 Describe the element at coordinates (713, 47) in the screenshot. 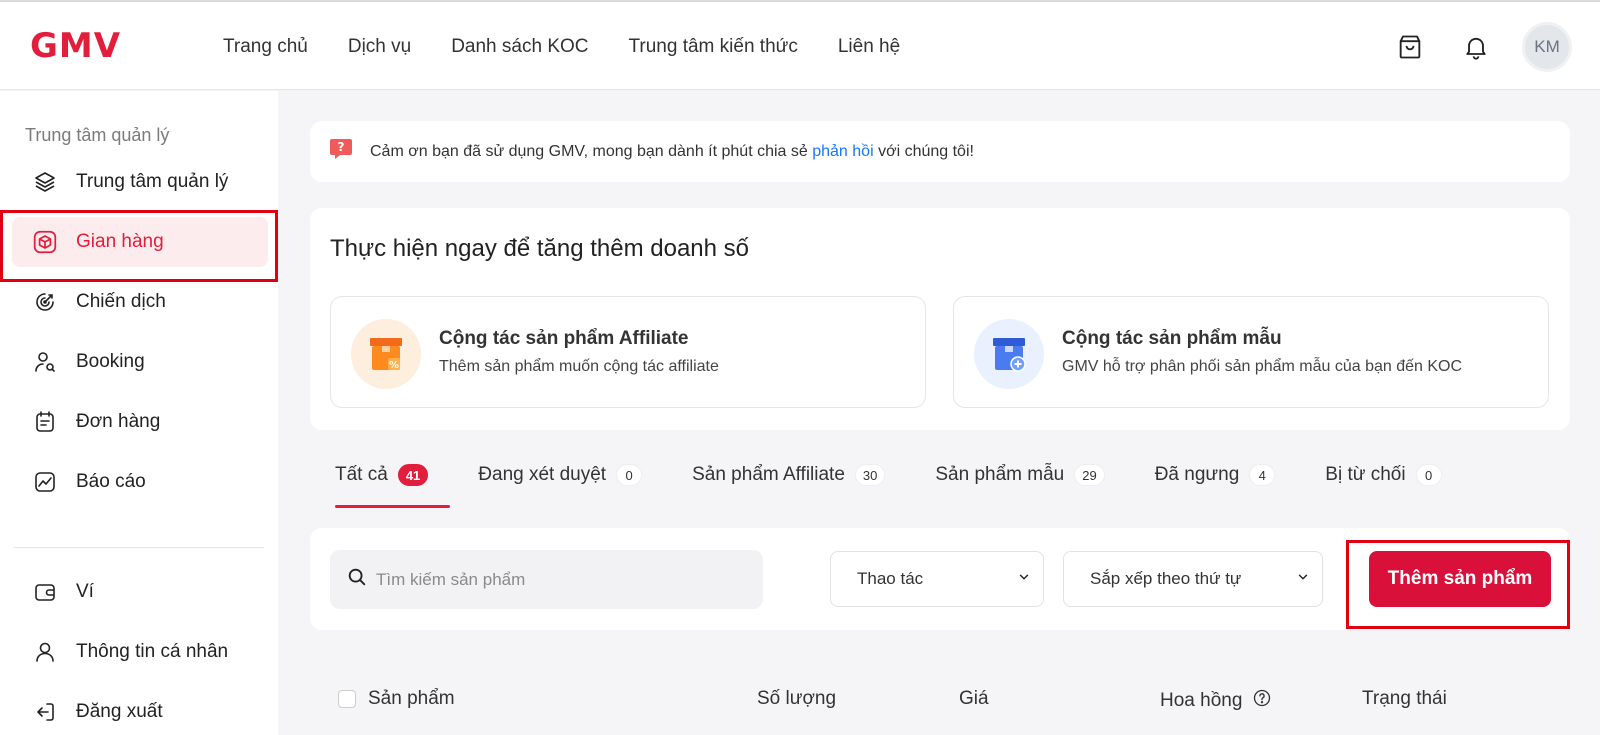

I see `nav-knowledge-center: Trung tâm kiến thức` at that location.